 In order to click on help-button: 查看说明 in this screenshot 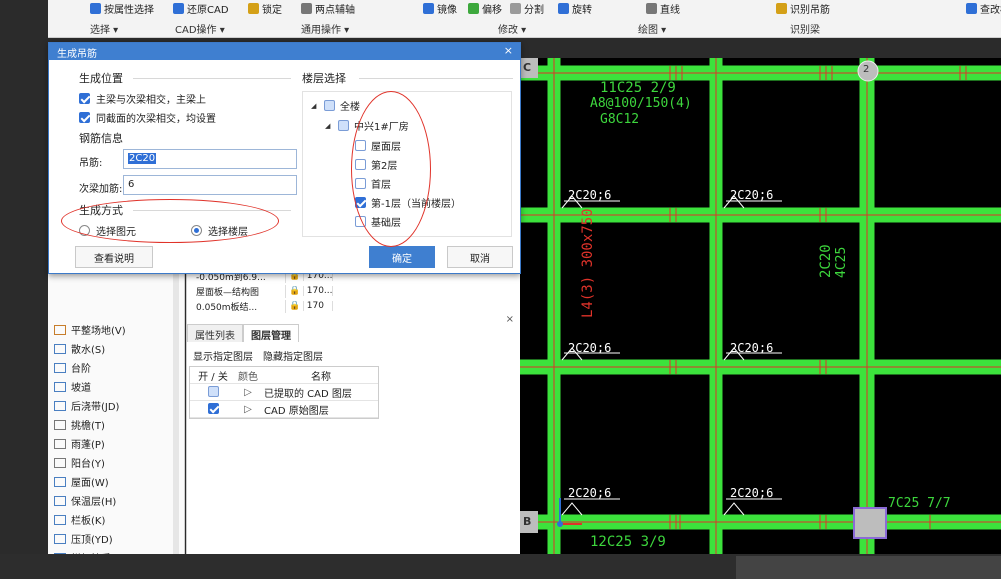, I will do `click(114, 257)`.